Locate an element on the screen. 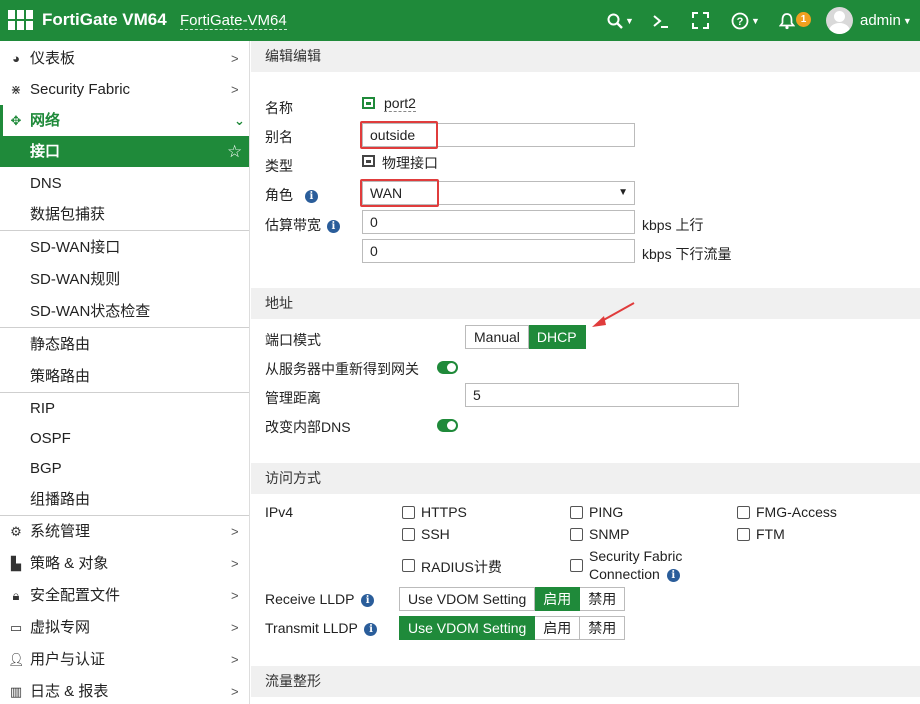 The image size is (920, 704). sidebar-item-label: DNS is located at coordinates (46, 183).